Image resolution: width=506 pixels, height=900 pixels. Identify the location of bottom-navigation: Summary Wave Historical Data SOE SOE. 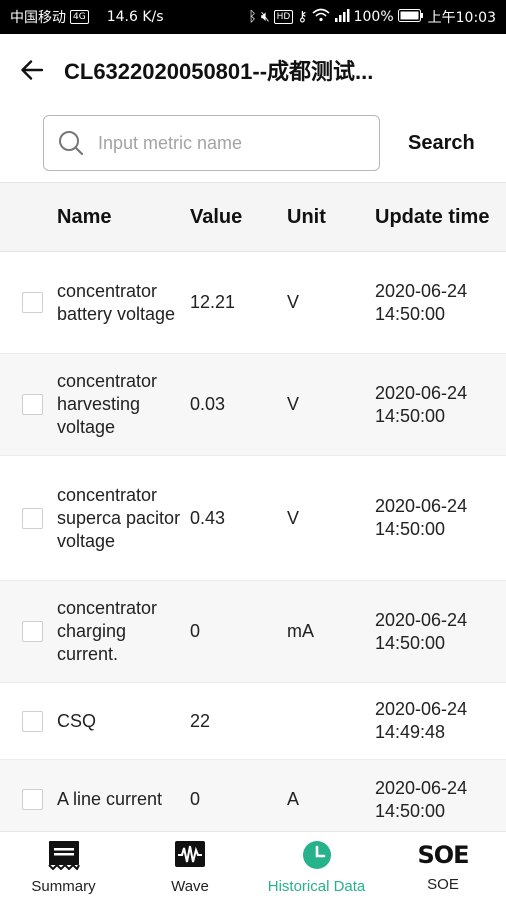
(253, 865).